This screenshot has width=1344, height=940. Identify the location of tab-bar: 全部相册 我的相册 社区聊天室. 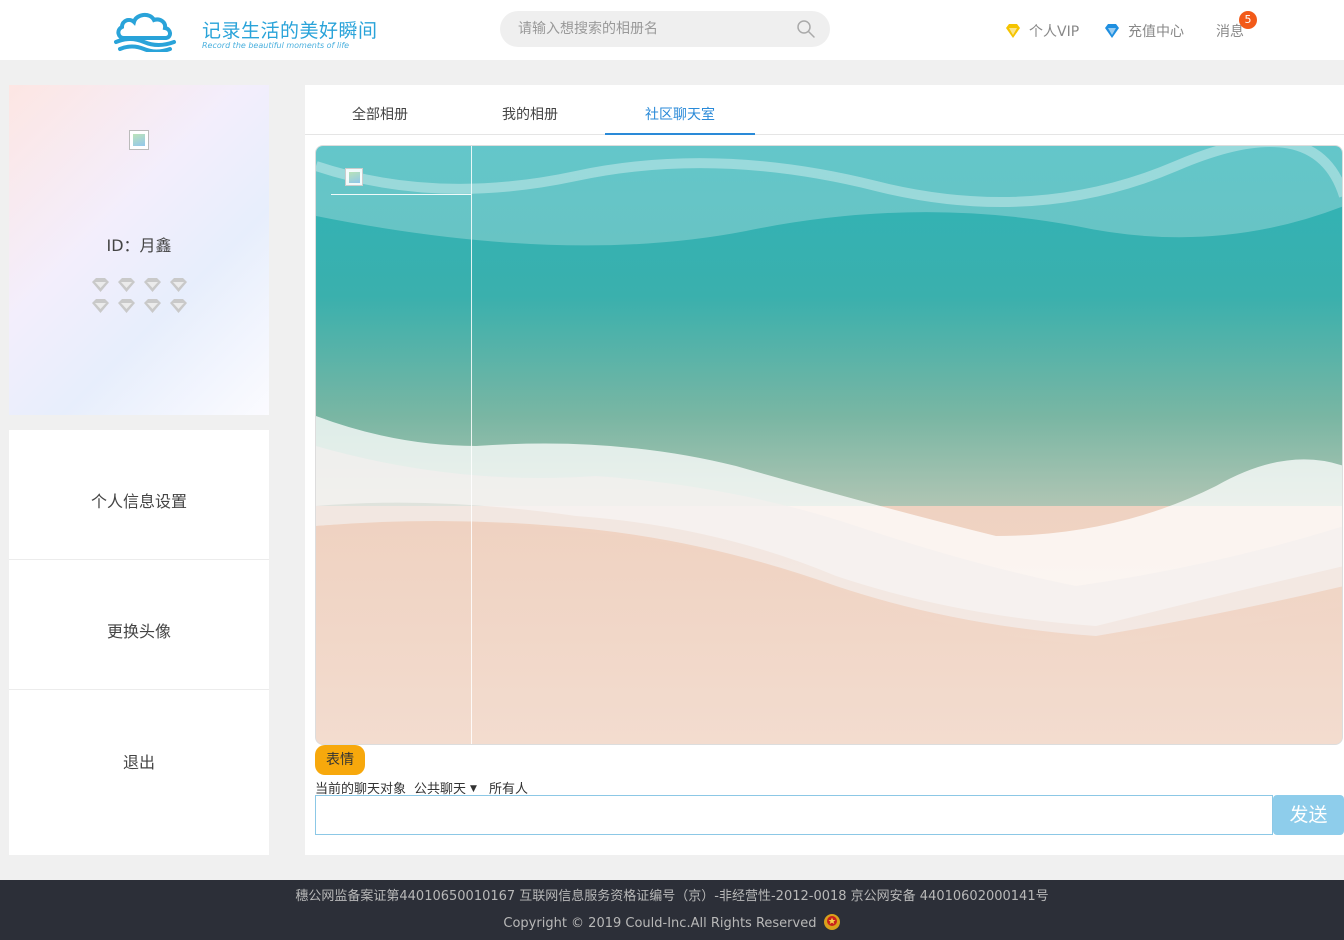
(824, 110).